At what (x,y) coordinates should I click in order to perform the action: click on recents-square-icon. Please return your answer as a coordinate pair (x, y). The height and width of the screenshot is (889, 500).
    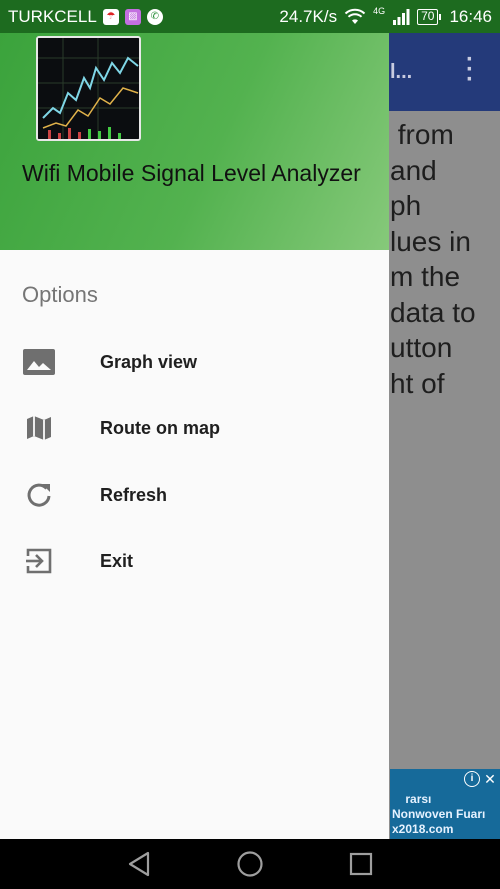
    Looking at the image, I should click on (361, 864).